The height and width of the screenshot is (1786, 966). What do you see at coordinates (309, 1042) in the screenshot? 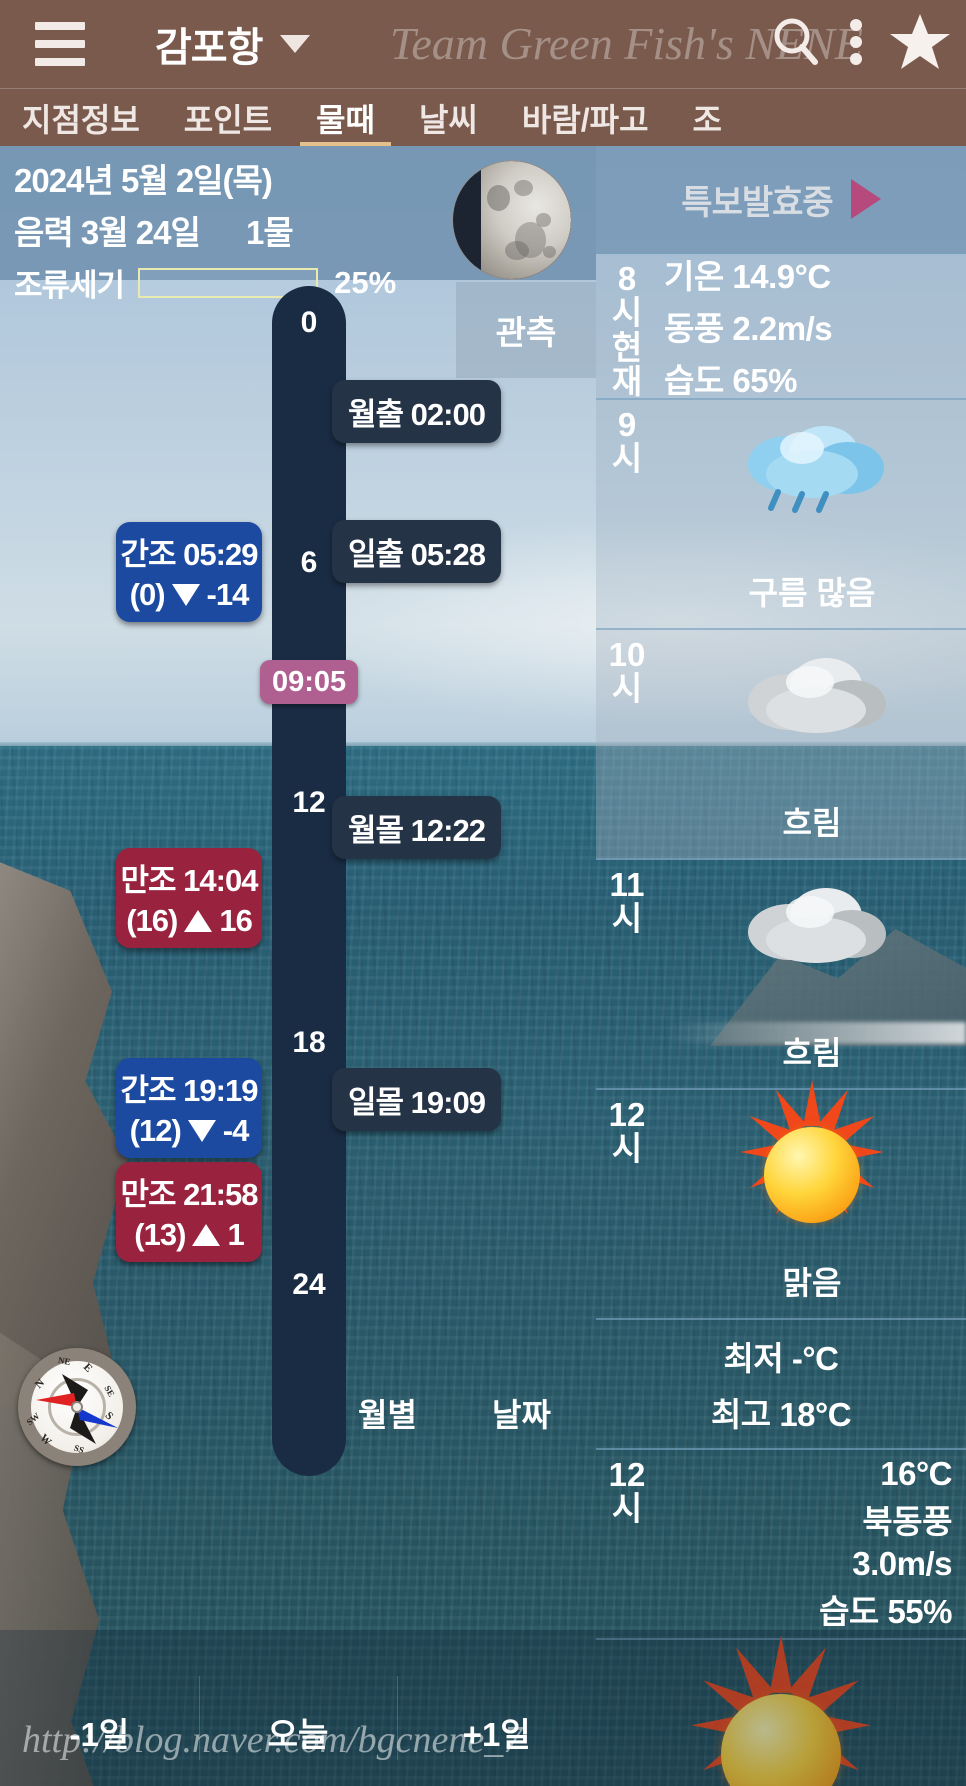
I see `timeline-hour-18: 18` at bounding box center [309, 1042].